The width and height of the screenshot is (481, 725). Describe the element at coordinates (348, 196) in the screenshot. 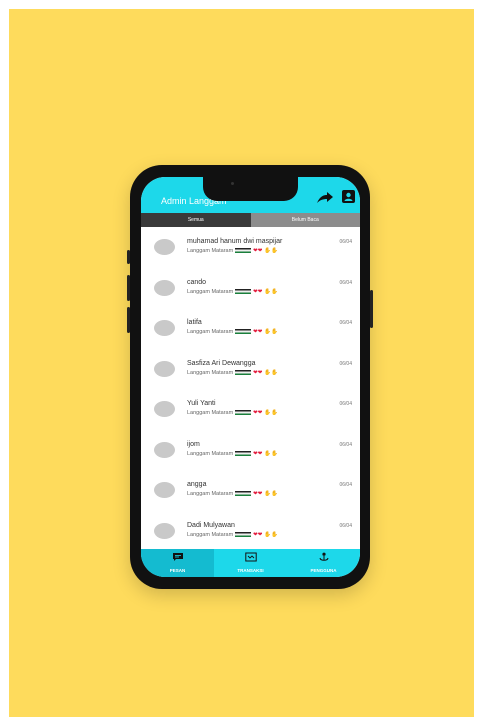

I see `account-box-icon` at that location.